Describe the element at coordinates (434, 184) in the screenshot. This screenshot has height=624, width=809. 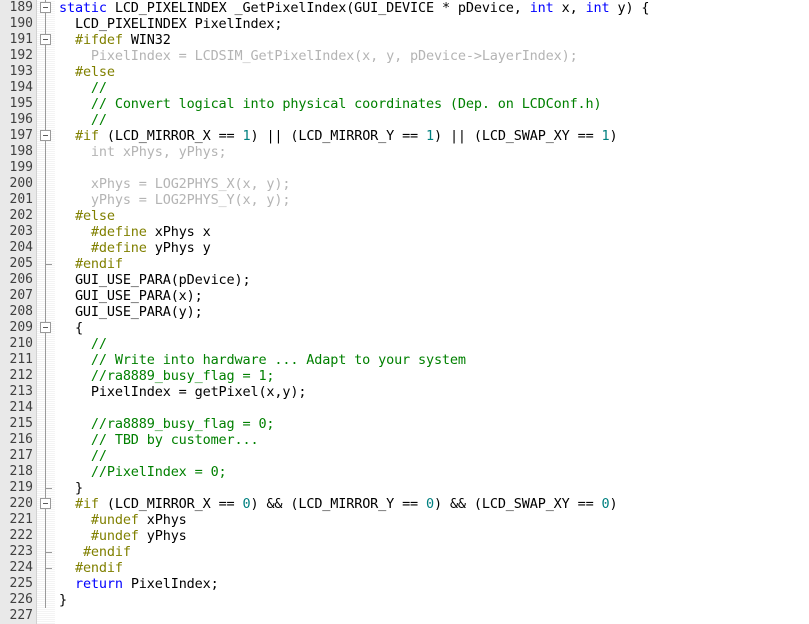
I see `code-line: xPhys = LOG2PHYS_X(x, y);` at that location.